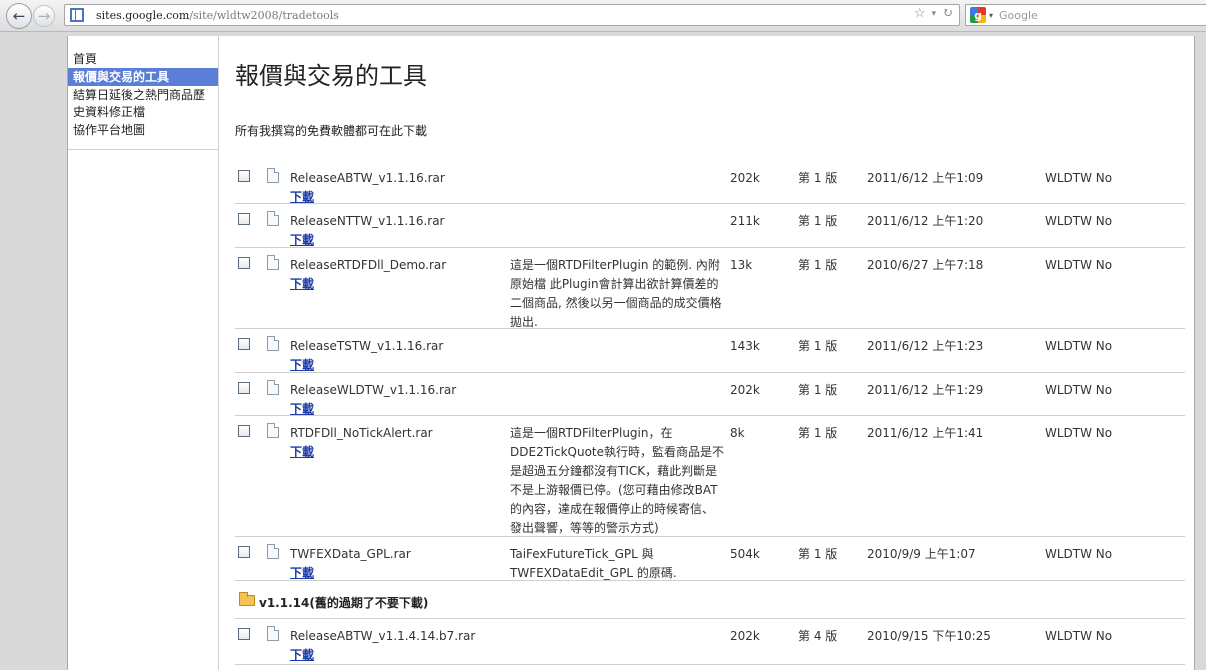  I want to click on history-dropdown-icon: ▾, so click(934, 15).